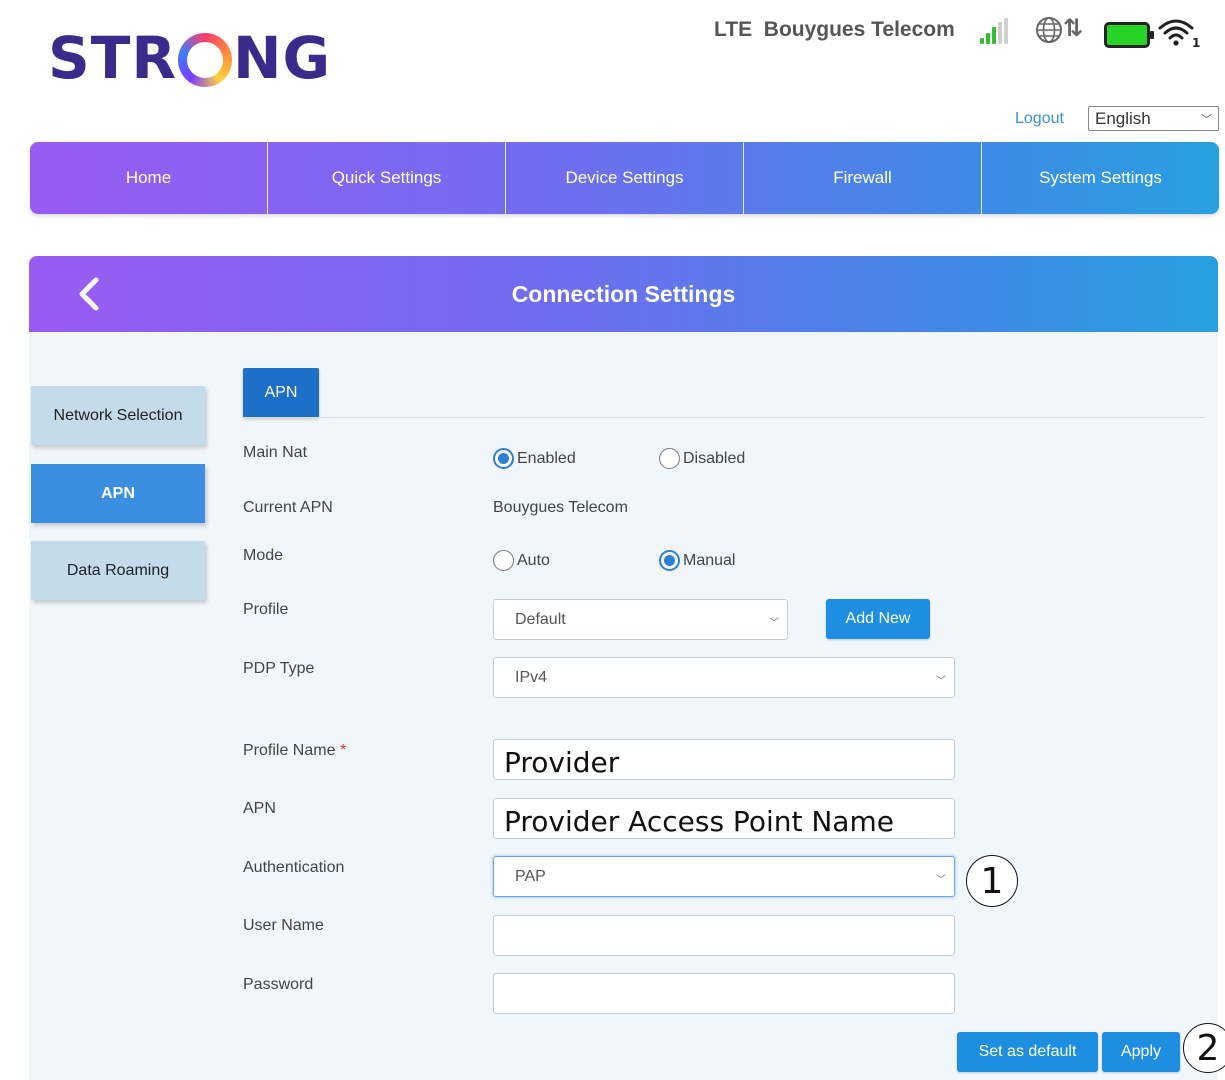 The image size is (1225, 1080). I want to click on authentication-label: Authentication, so click(294, 867).